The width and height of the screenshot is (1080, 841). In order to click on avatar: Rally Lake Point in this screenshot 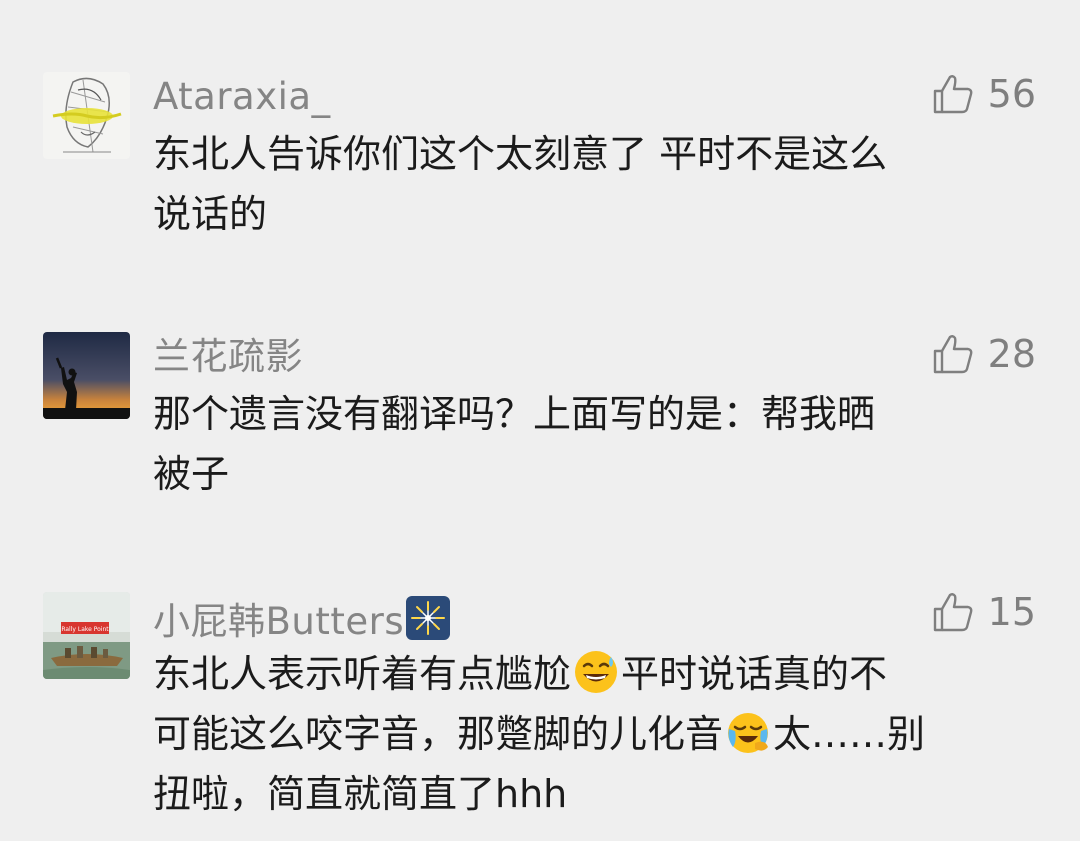, I will do `click(86, 635)`.